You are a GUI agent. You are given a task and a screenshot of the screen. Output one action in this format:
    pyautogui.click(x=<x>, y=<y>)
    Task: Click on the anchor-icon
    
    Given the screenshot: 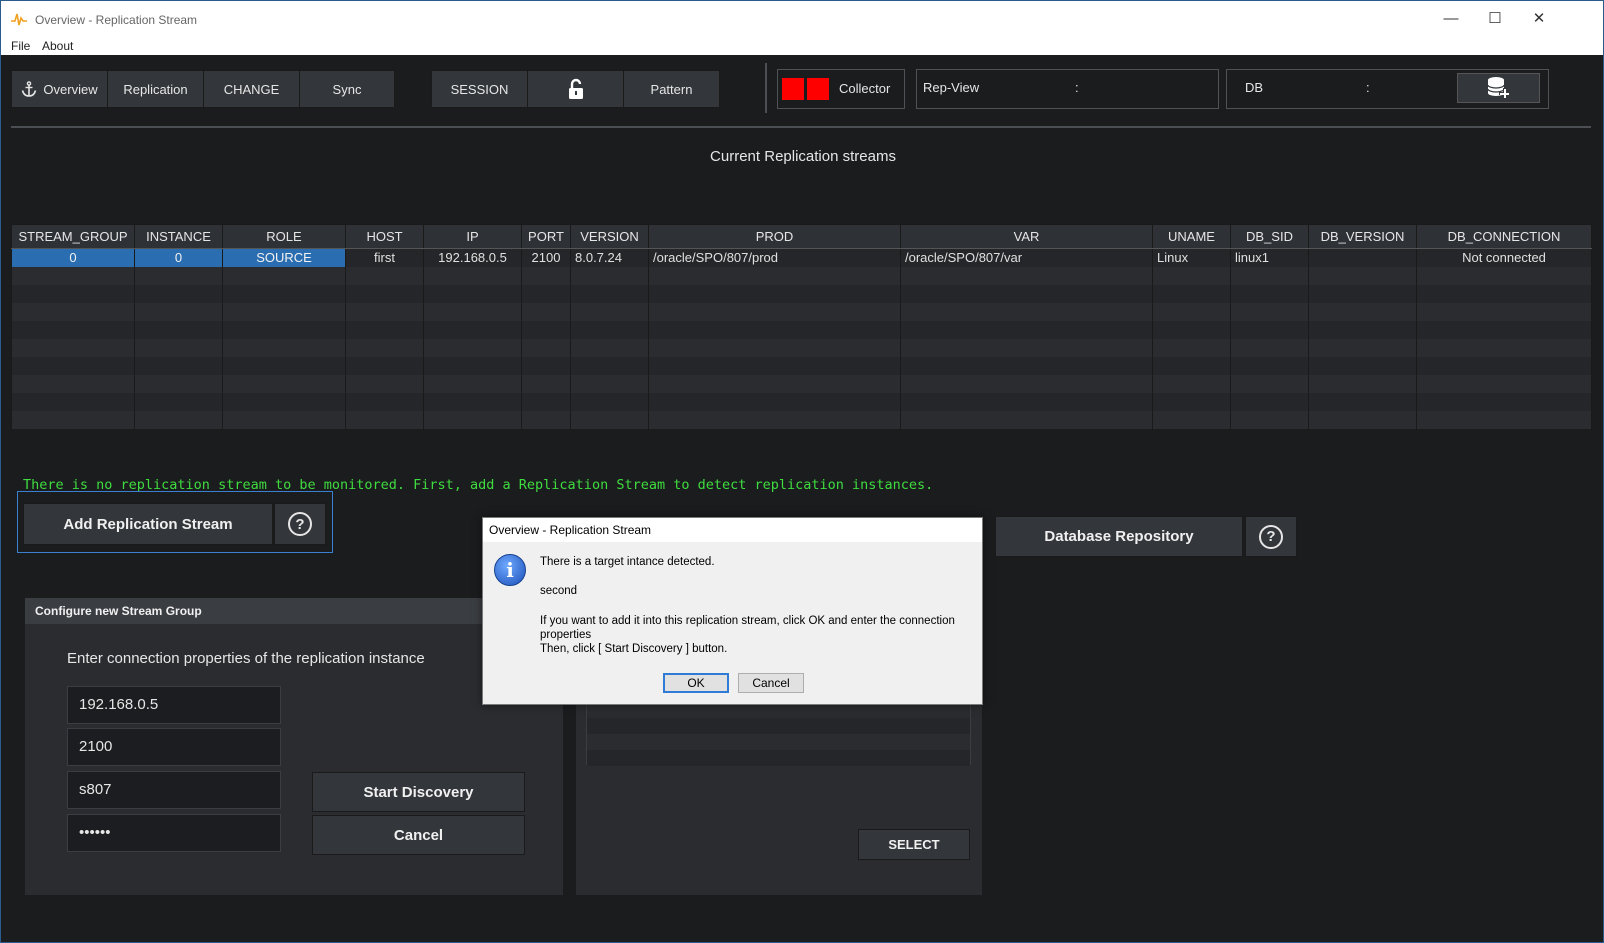 What is the action you would take?
    pyautogui.click(x=29, y=89)
    